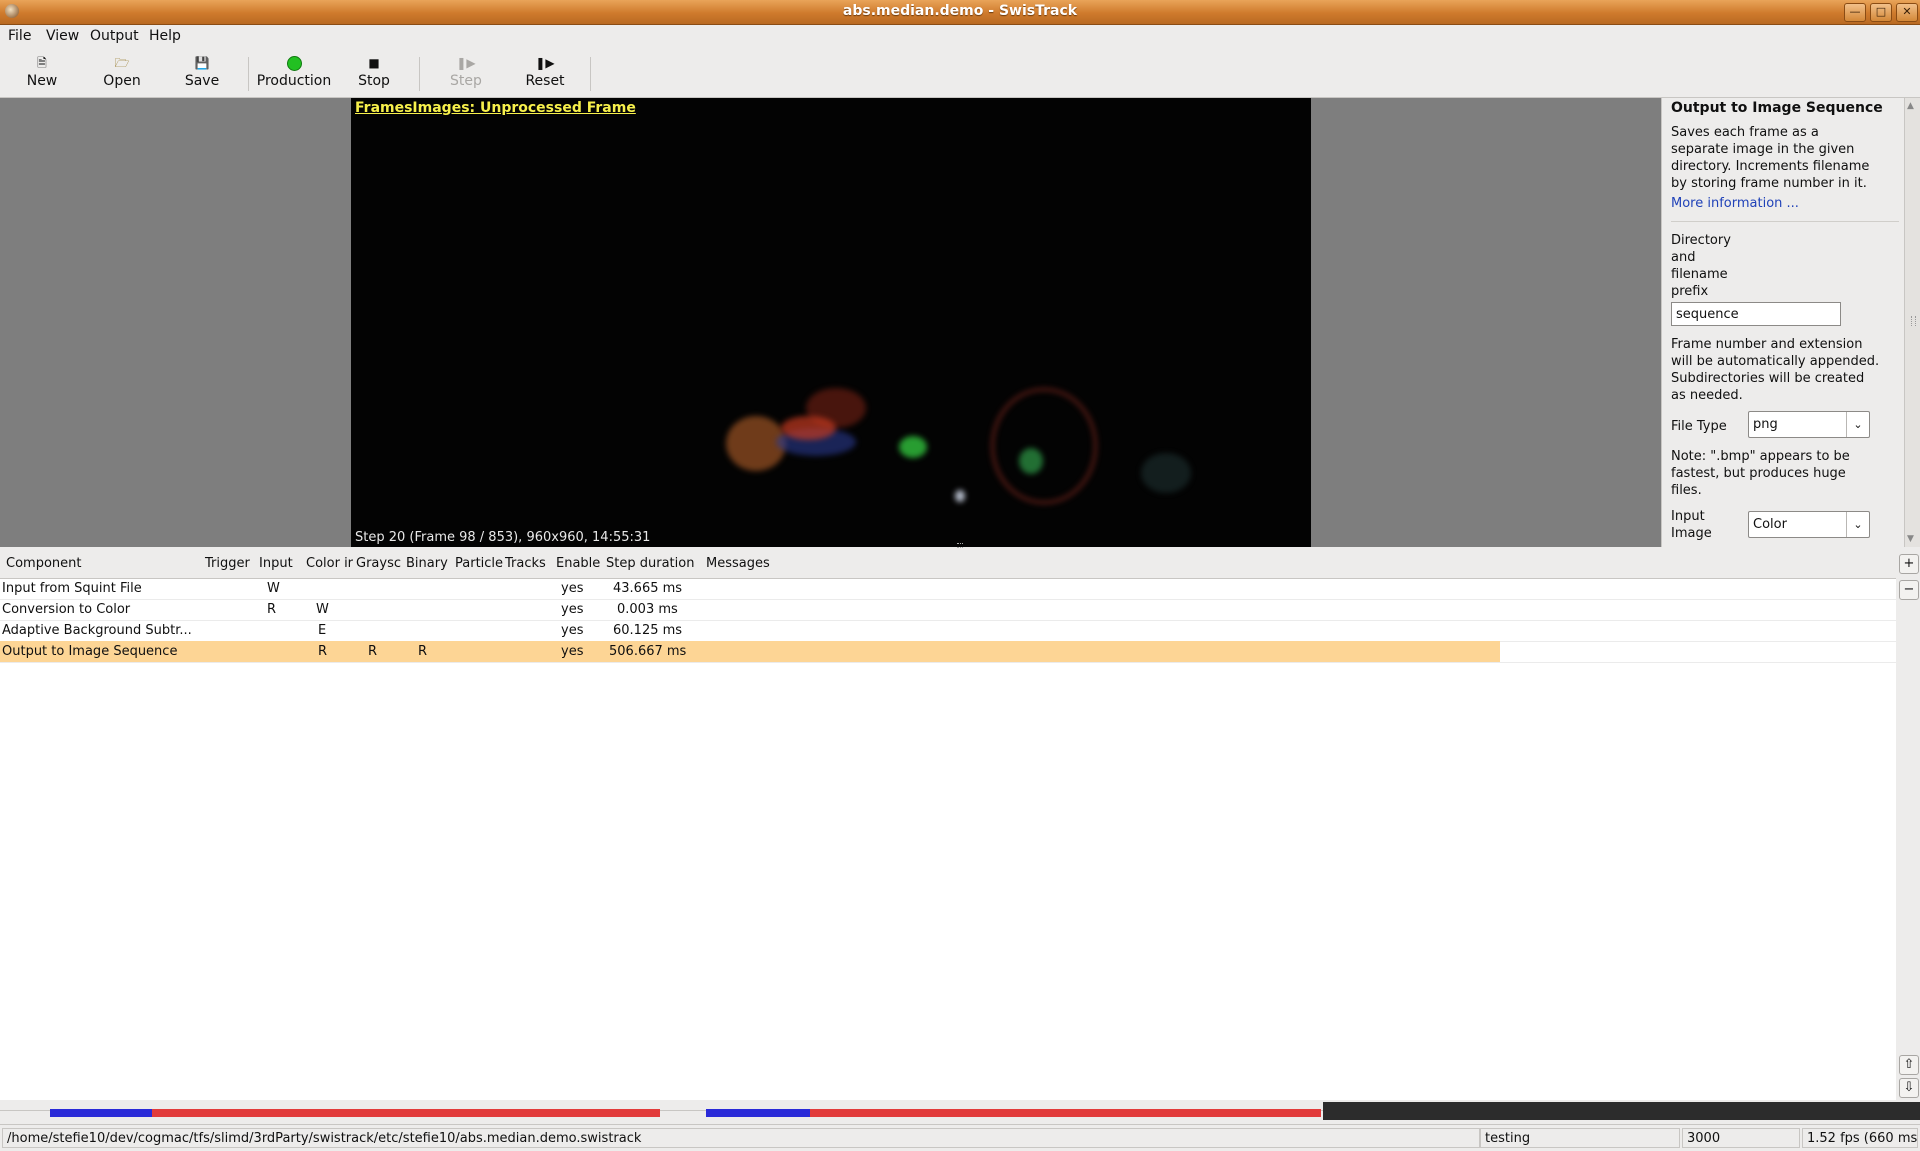 Image resolution: width=1920 pixels, height=1151 pixels. I want to click on step-icon: ❚▶, so click(466, 63).